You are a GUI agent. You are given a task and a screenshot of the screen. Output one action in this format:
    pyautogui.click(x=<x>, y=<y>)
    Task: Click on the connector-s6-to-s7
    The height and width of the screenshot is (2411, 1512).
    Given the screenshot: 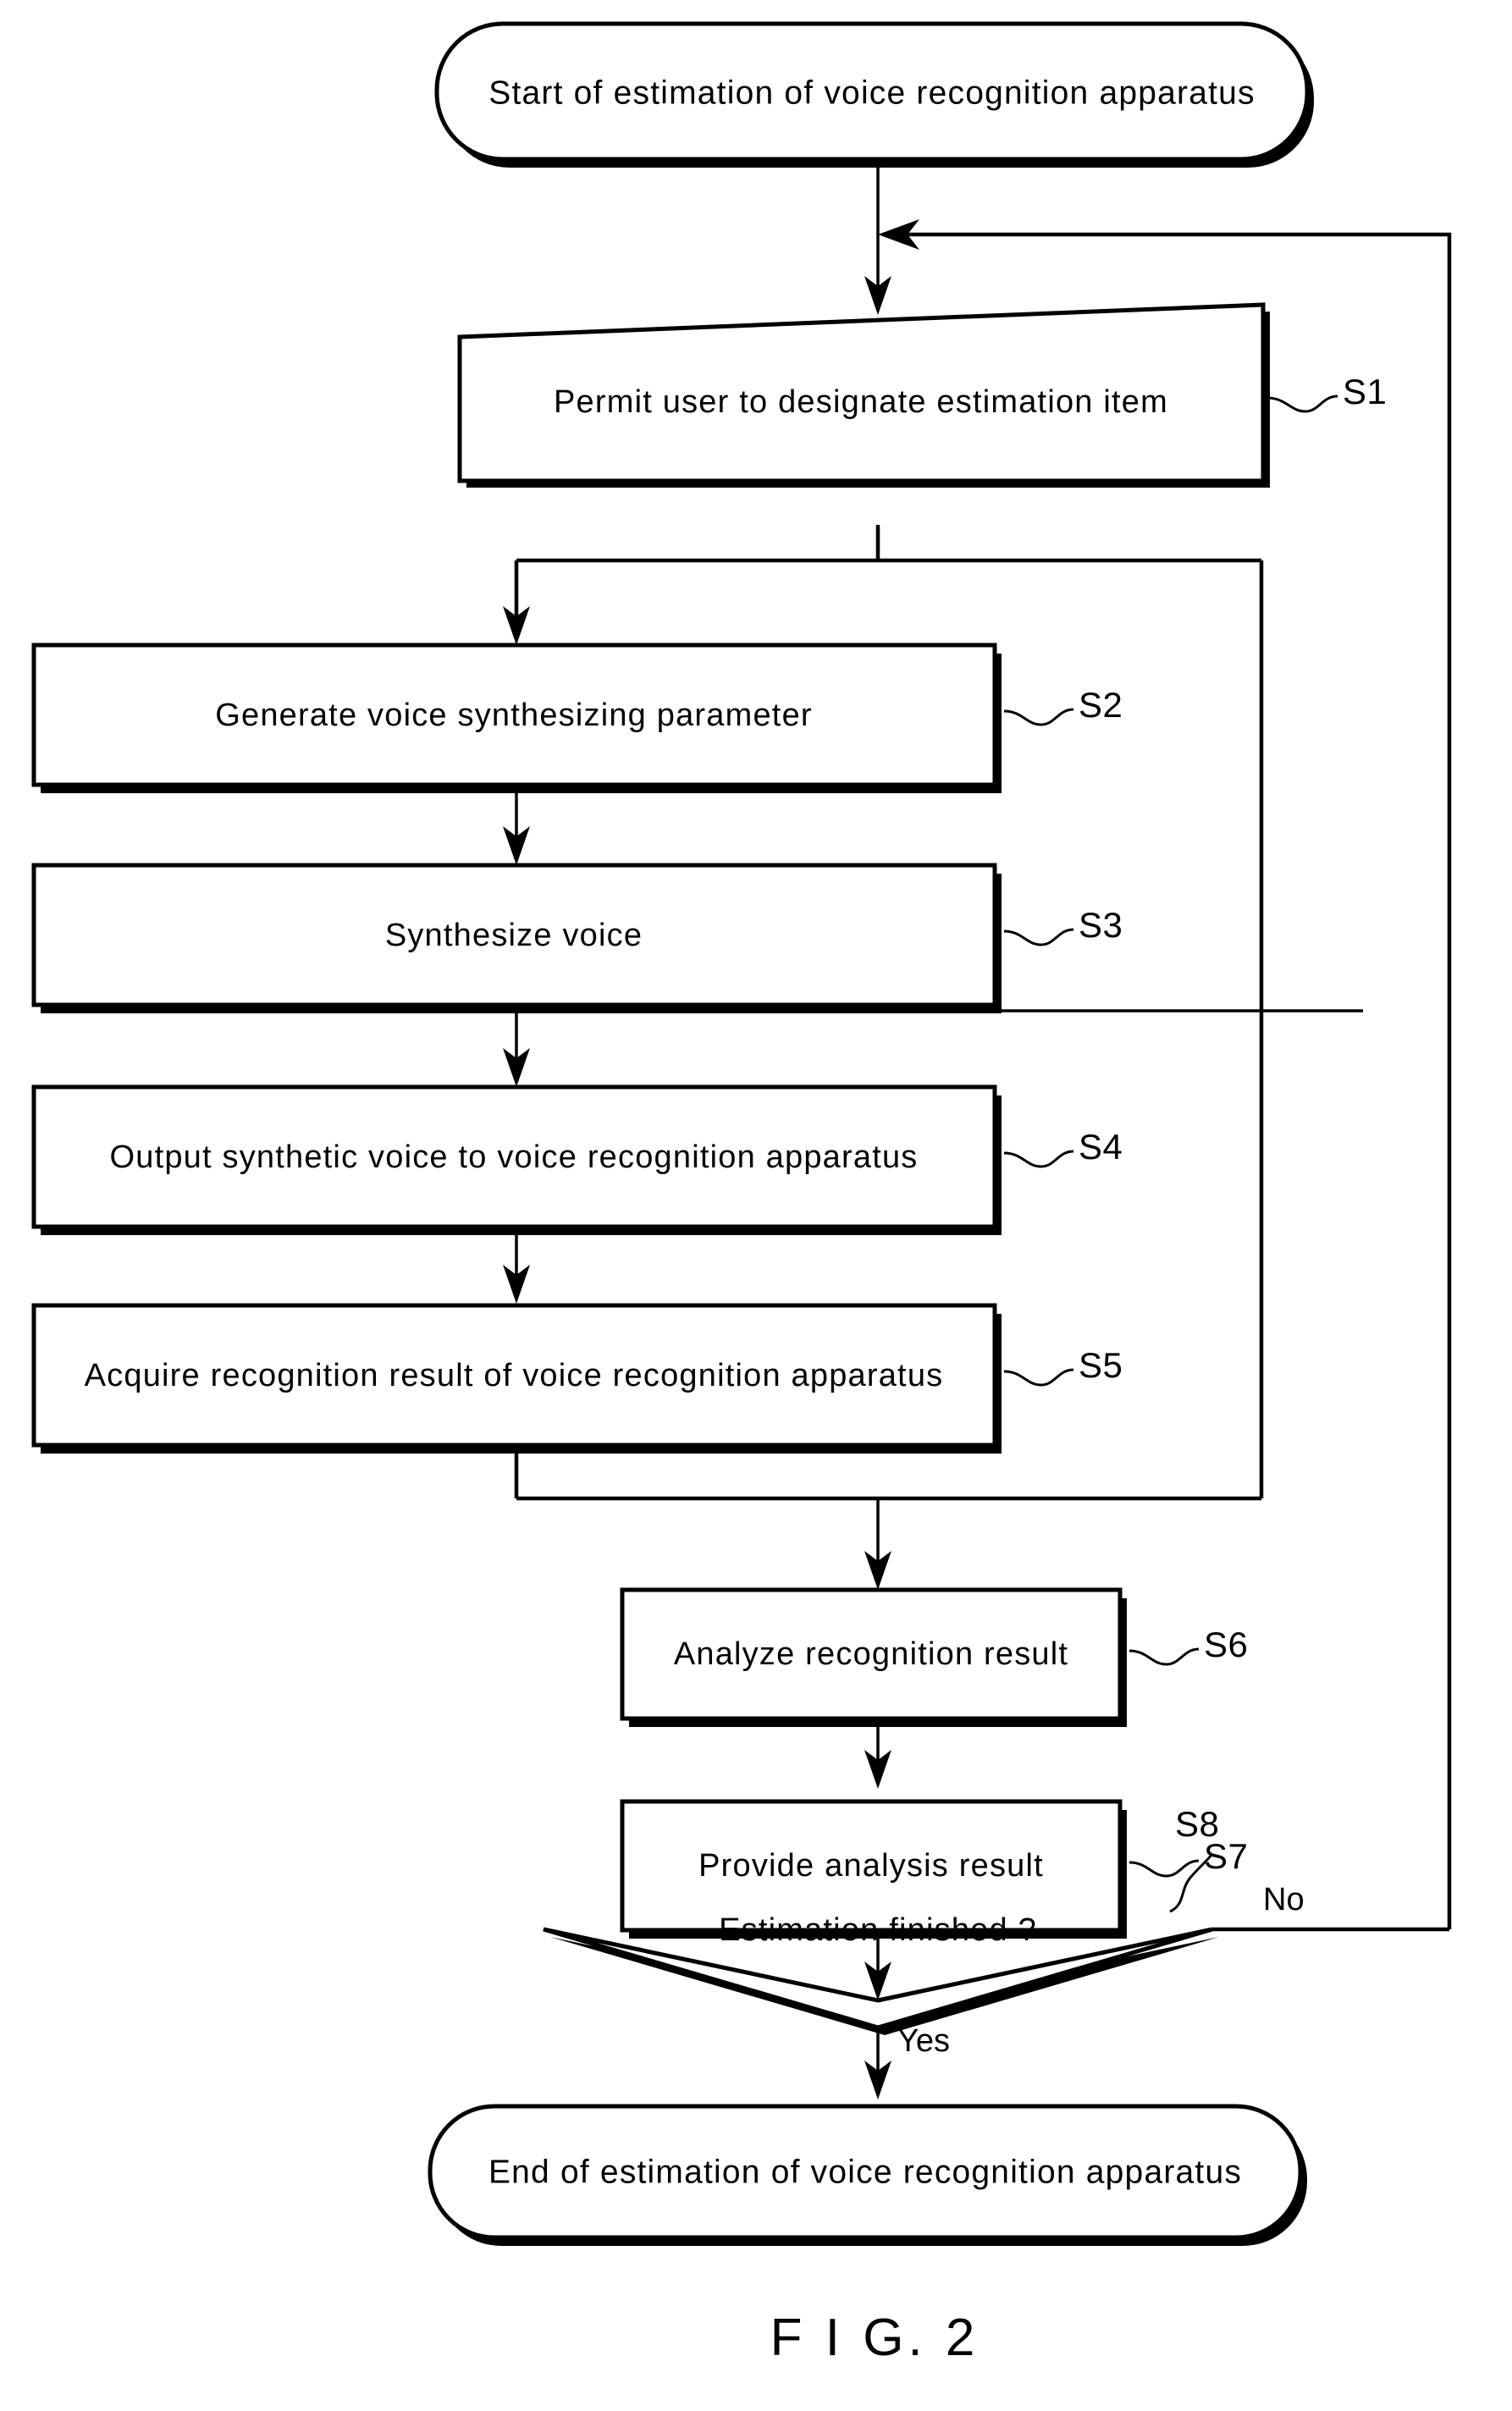 What is the action you would take?
    pyautogui.click(x=877, y=1754)
    